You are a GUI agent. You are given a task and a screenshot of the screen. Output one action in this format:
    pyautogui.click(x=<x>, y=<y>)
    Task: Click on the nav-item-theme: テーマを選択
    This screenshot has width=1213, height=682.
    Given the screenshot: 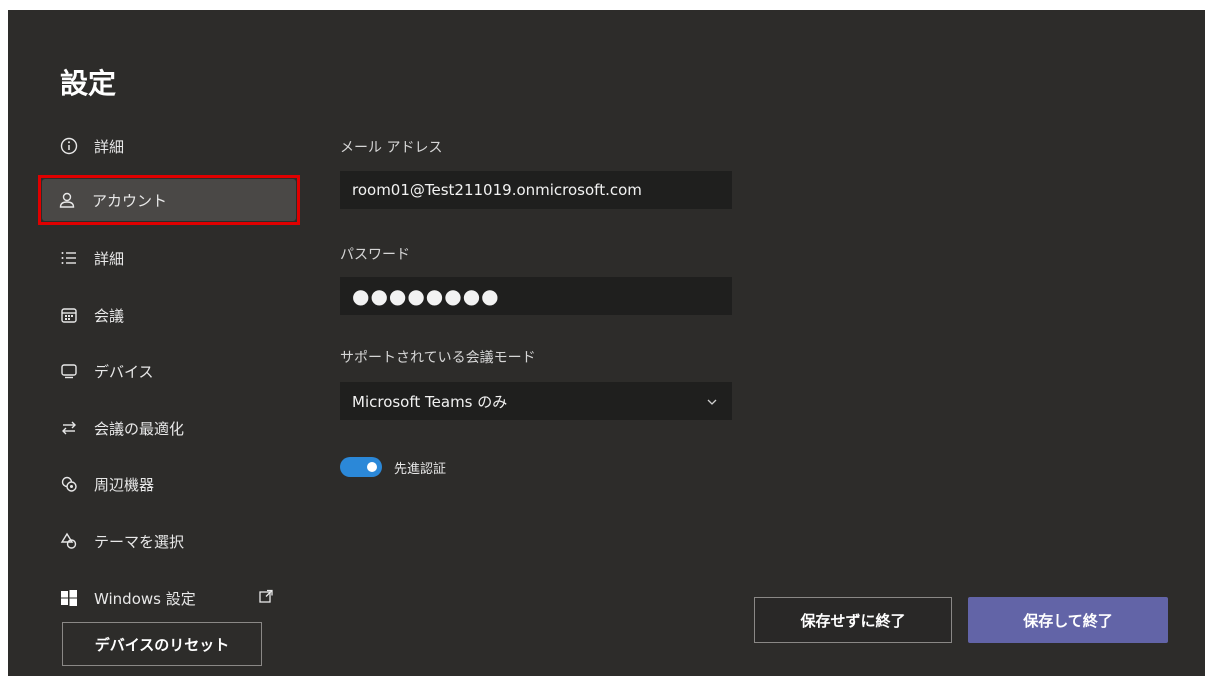 What is the action you would take?
    pyautogui.click(x=172, y=541)
    